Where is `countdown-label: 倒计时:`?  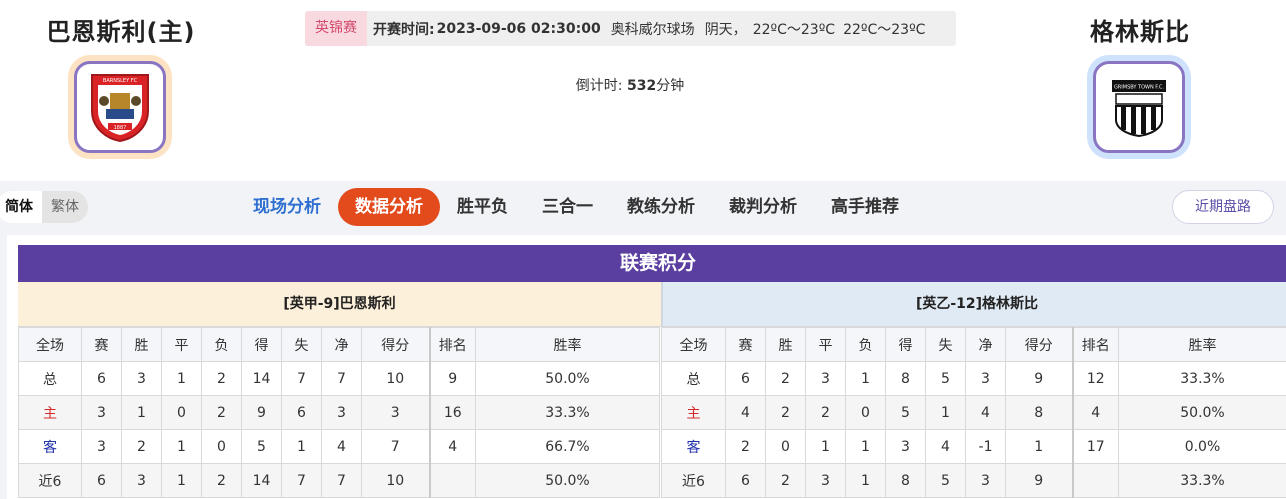 countdown-label: 倒计时: is located at coordinates (599, 86).